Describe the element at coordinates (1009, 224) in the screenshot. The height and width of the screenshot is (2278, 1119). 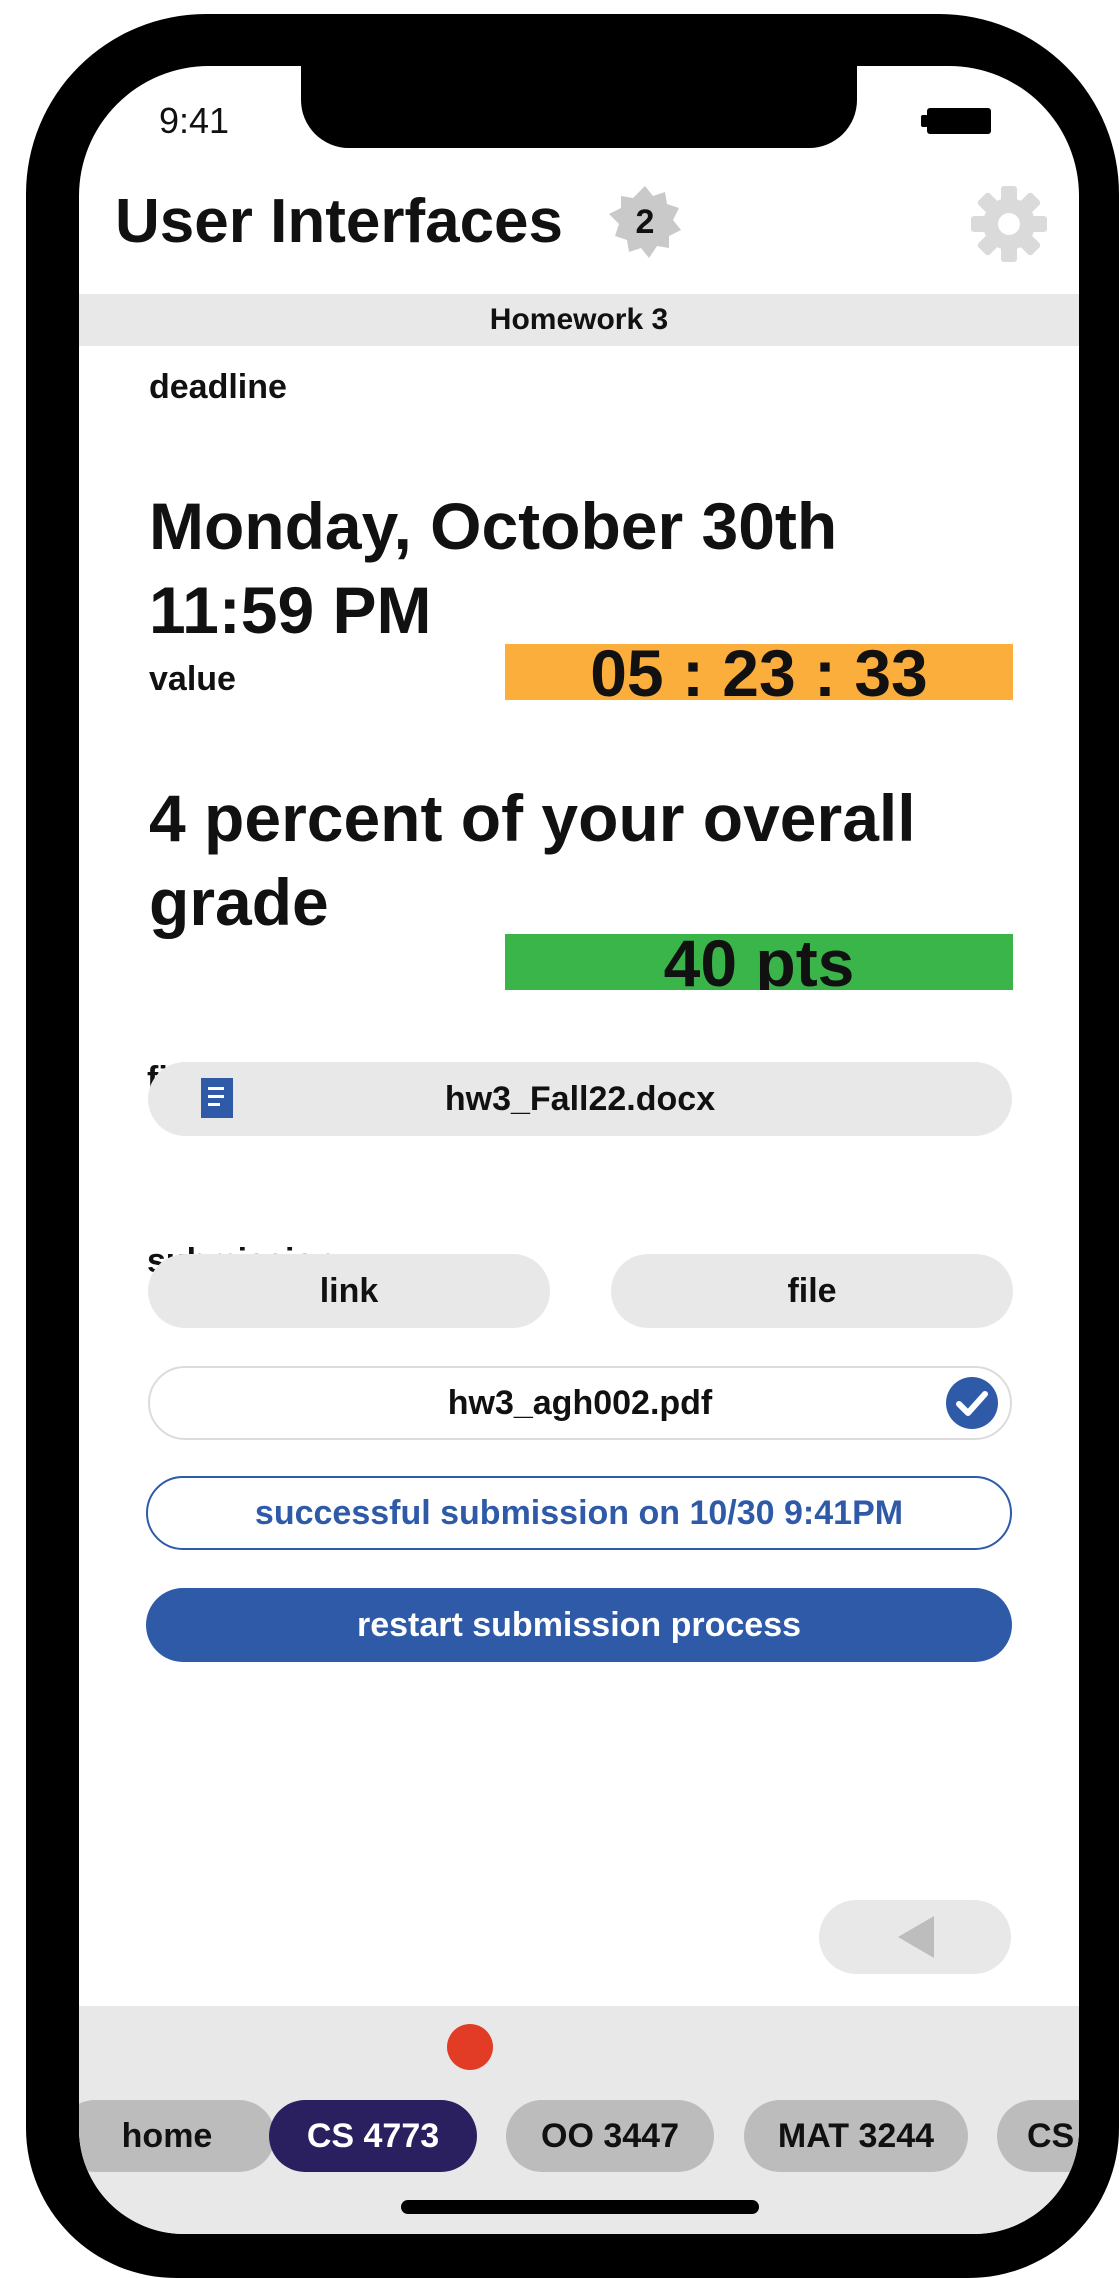
I see `gear-icon` at that location.